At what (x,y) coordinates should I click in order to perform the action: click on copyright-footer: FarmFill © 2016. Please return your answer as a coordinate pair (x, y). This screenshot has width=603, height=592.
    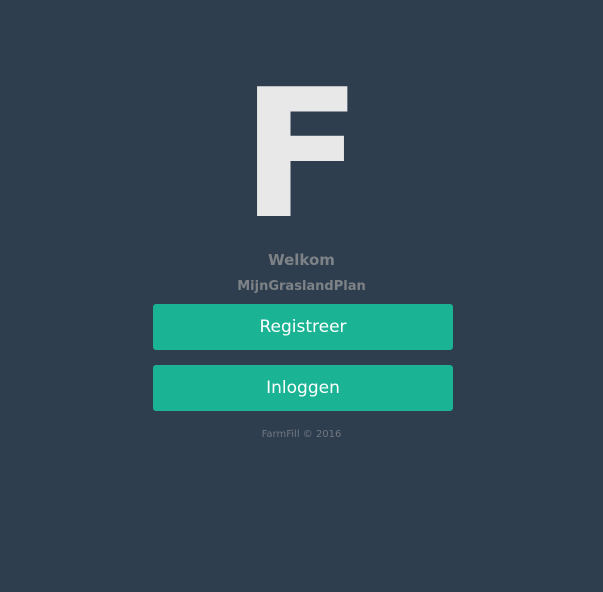
    Looking at the image, I should click on (301, 434).